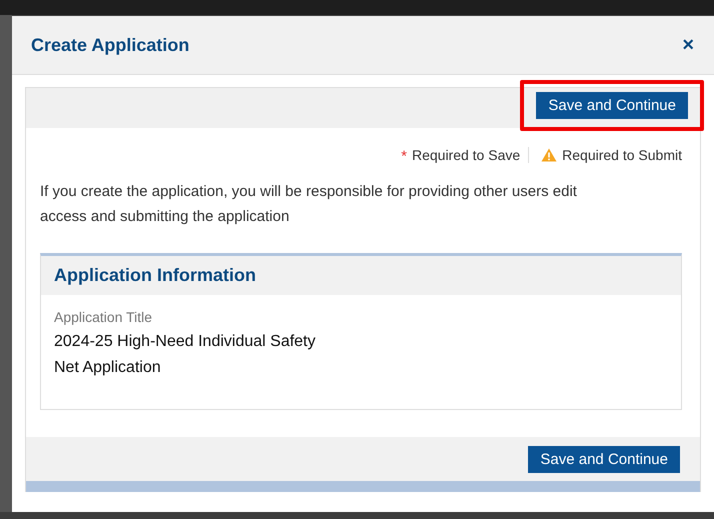  What do you see at coordinates (404, 156) in the screenshot?
I see `asterisk-icon: *` at bounding box center [404, 156].